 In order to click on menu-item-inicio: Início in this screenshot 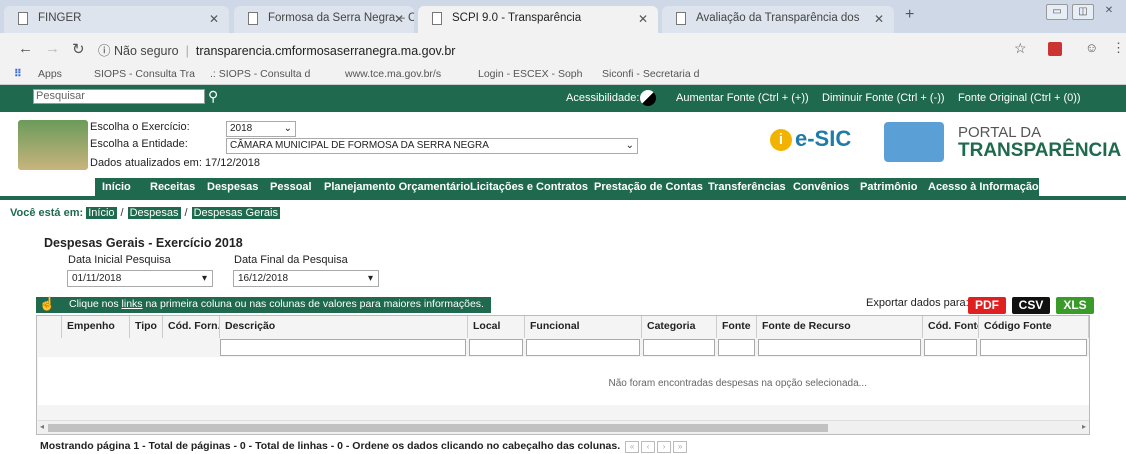, I will do `click(116, 187)`.